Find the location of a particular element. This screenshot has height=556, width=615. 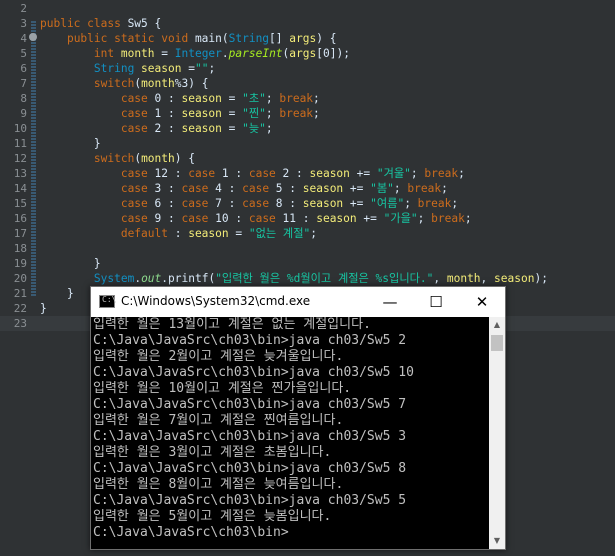

code-text: public static void main(String[] args) { is located at coordinates (188, 38).